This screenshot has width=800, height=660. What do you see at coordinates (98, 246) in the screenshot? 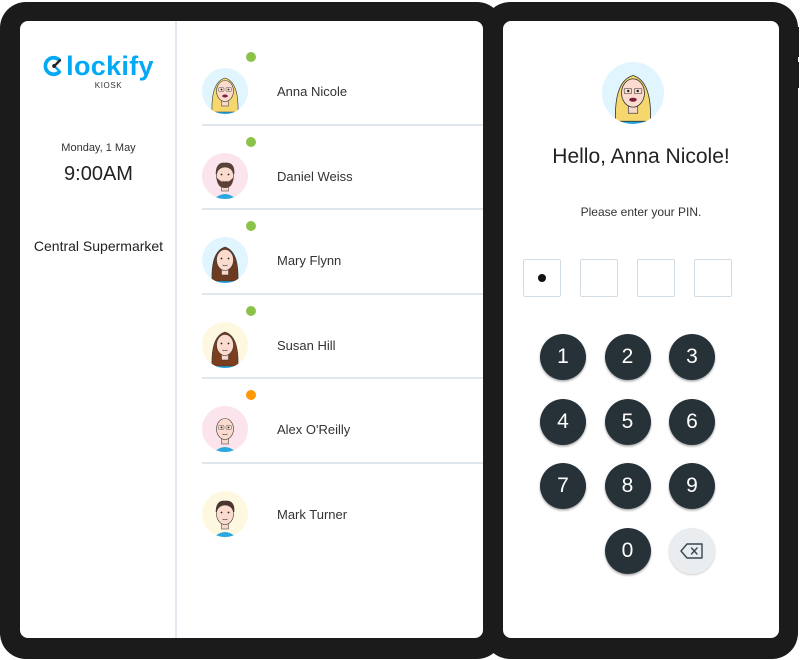
I see `location-name: Central Supermarket` at bounding box center [98, 246].